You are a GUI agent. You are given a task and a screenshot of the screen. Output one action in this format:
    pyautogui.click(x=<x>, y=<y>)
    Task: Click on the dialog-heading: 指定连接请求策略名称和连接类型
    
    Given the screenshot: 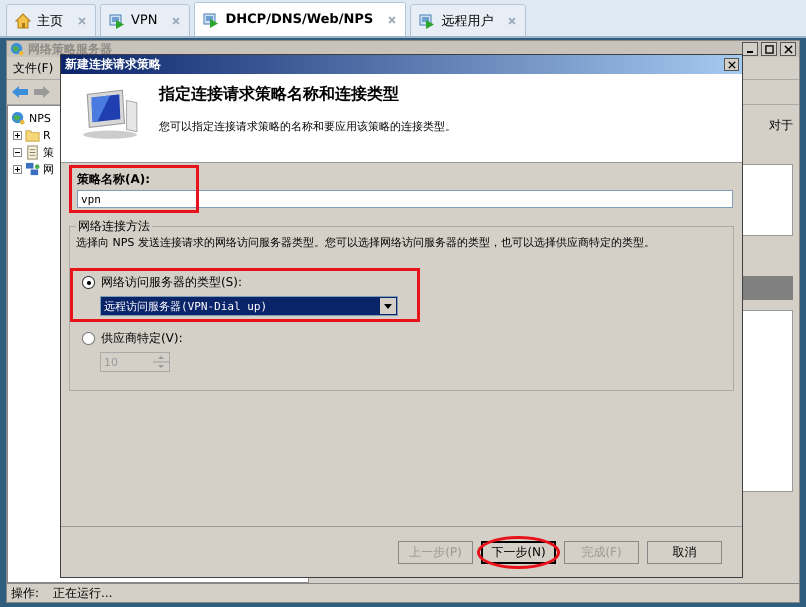 What is the action you would take?
    pyautogui.click(x=279, y=94)
    